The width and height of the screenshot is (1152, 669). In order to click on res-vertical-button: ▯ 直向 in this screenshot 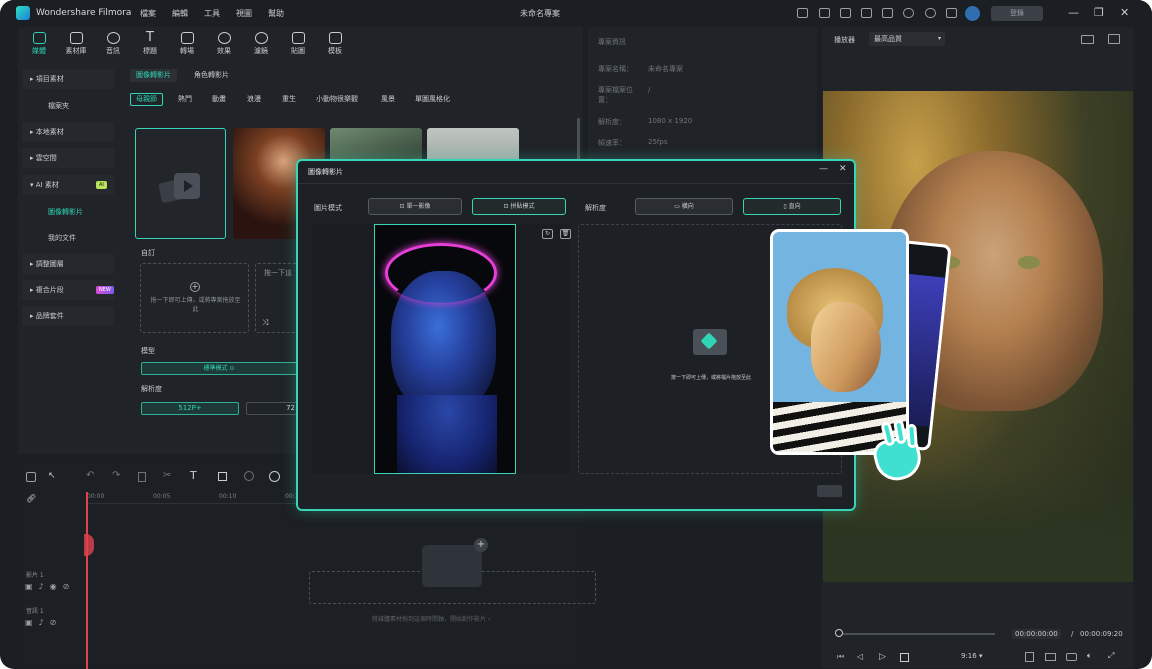, I will do `click(792, 206)`.